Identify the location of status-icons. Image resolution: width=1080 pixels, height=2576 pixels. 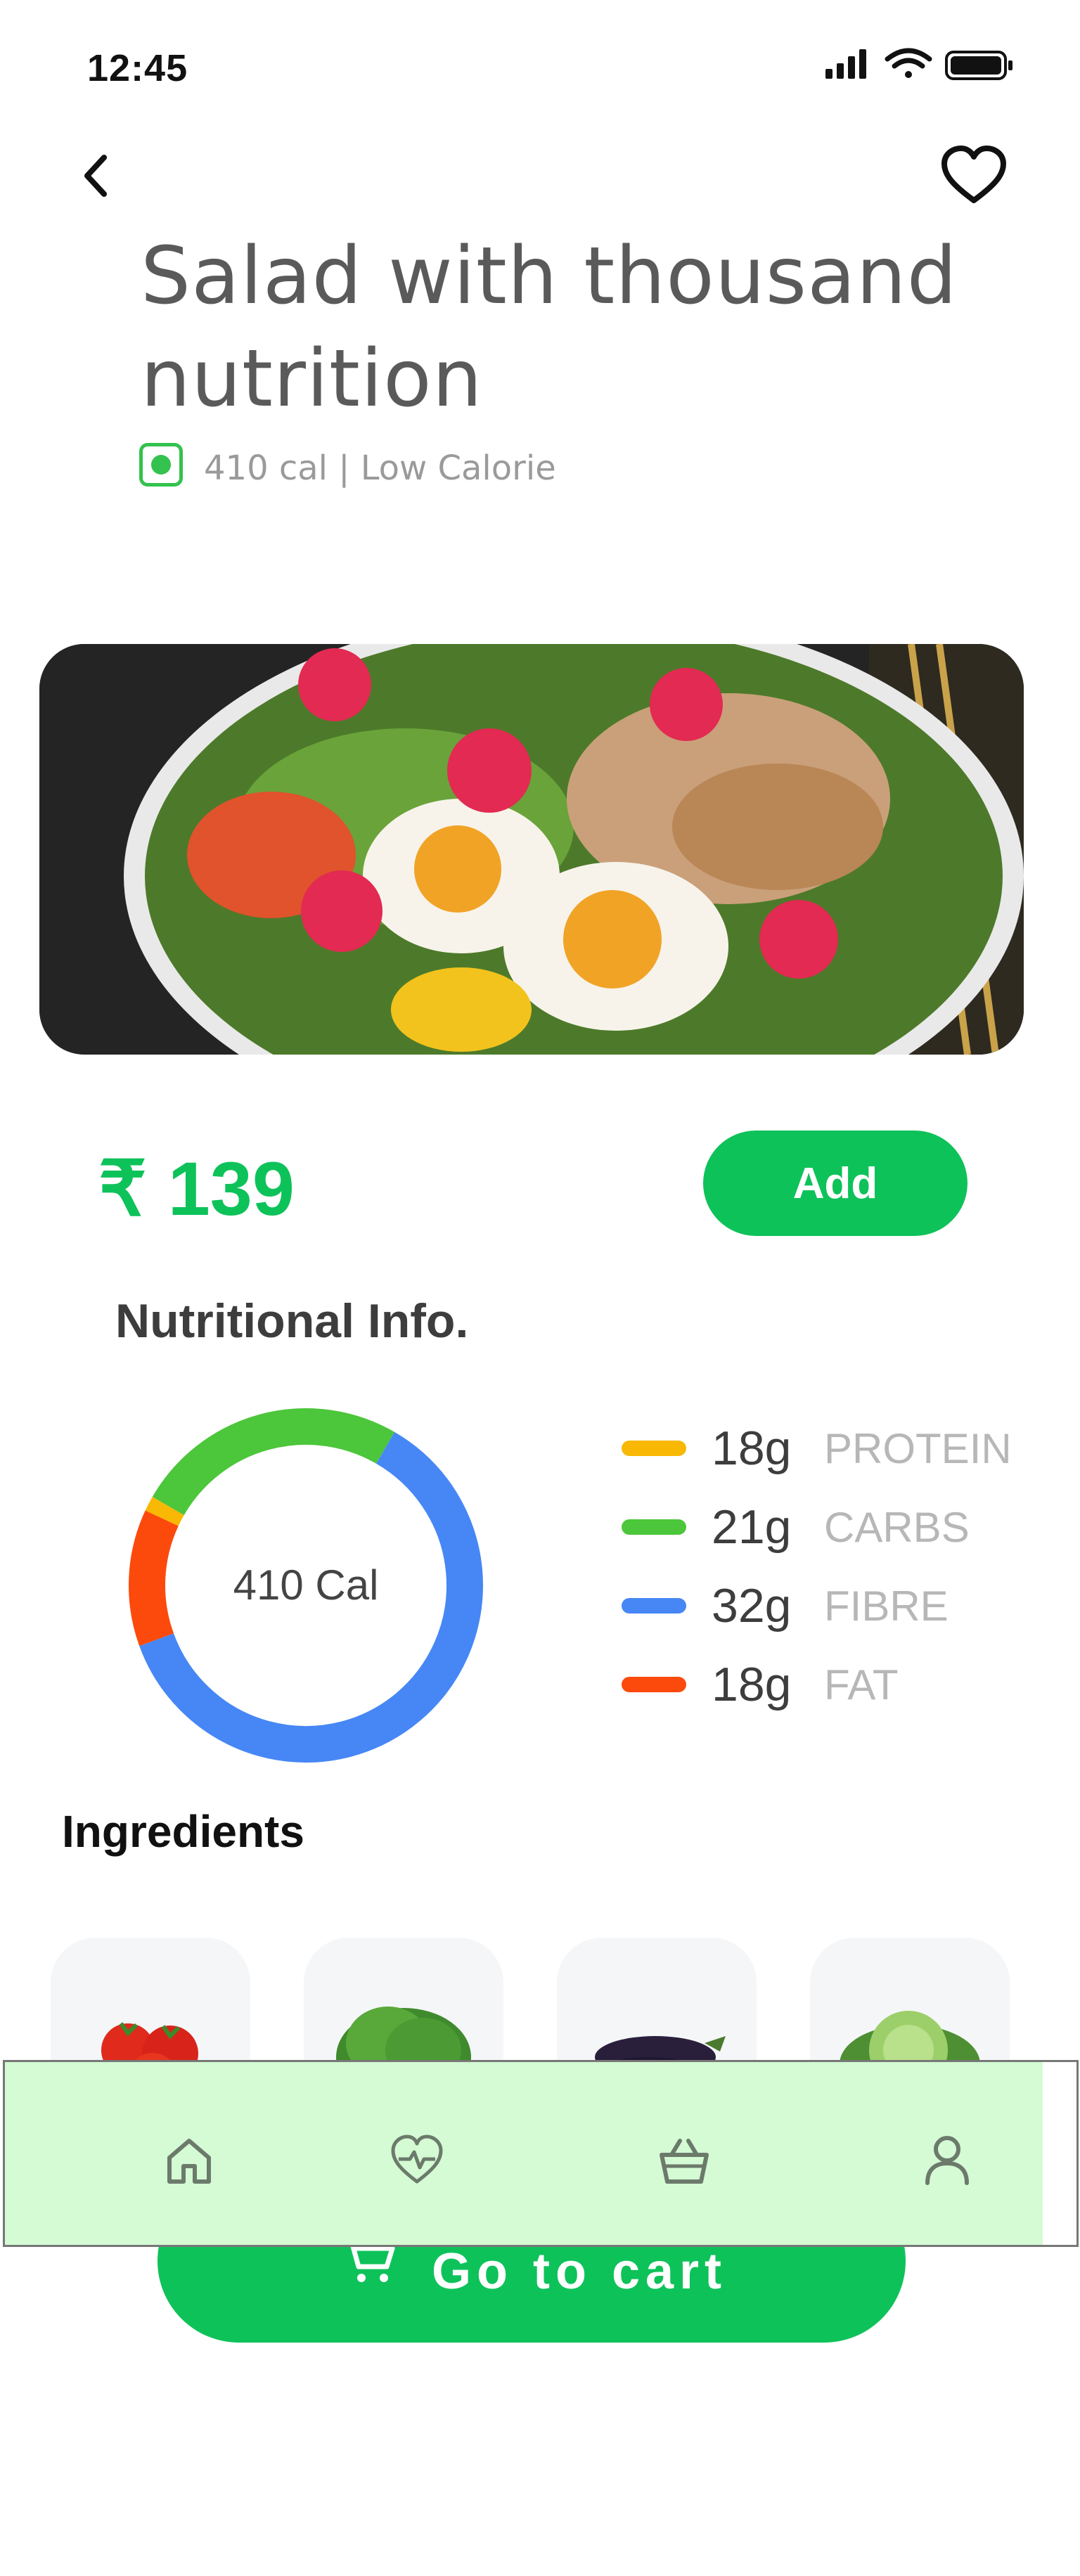
(918, 64).